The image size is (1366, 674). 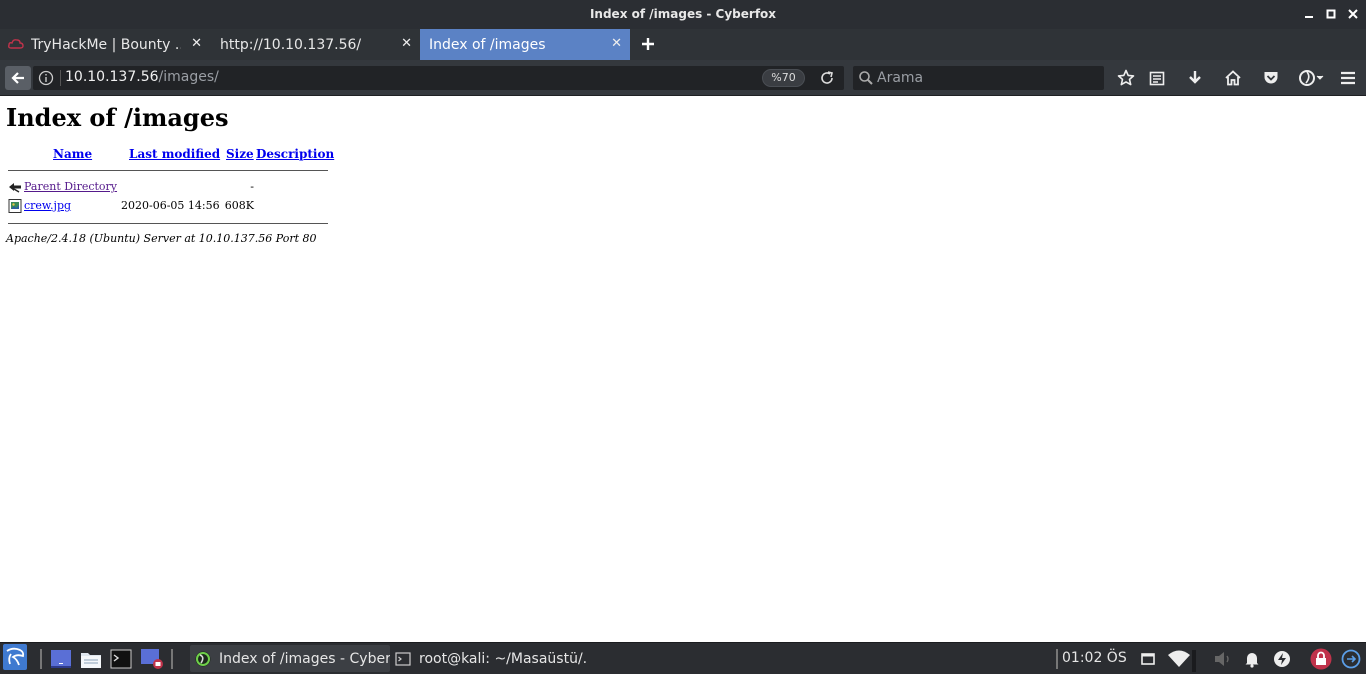 I want to click on tab-home-ip: http://10.10.137.56/ ✕, so click(x=315, y=44).